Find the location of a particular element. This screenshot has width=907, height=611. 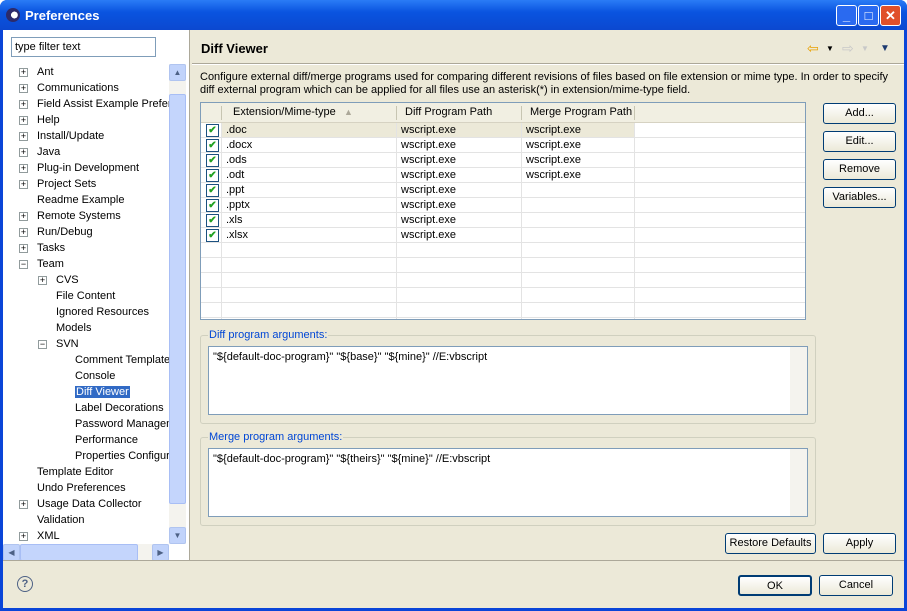

tree-vertical-scrollbar: ▲ ▼ is located at coordinates (177, 304).